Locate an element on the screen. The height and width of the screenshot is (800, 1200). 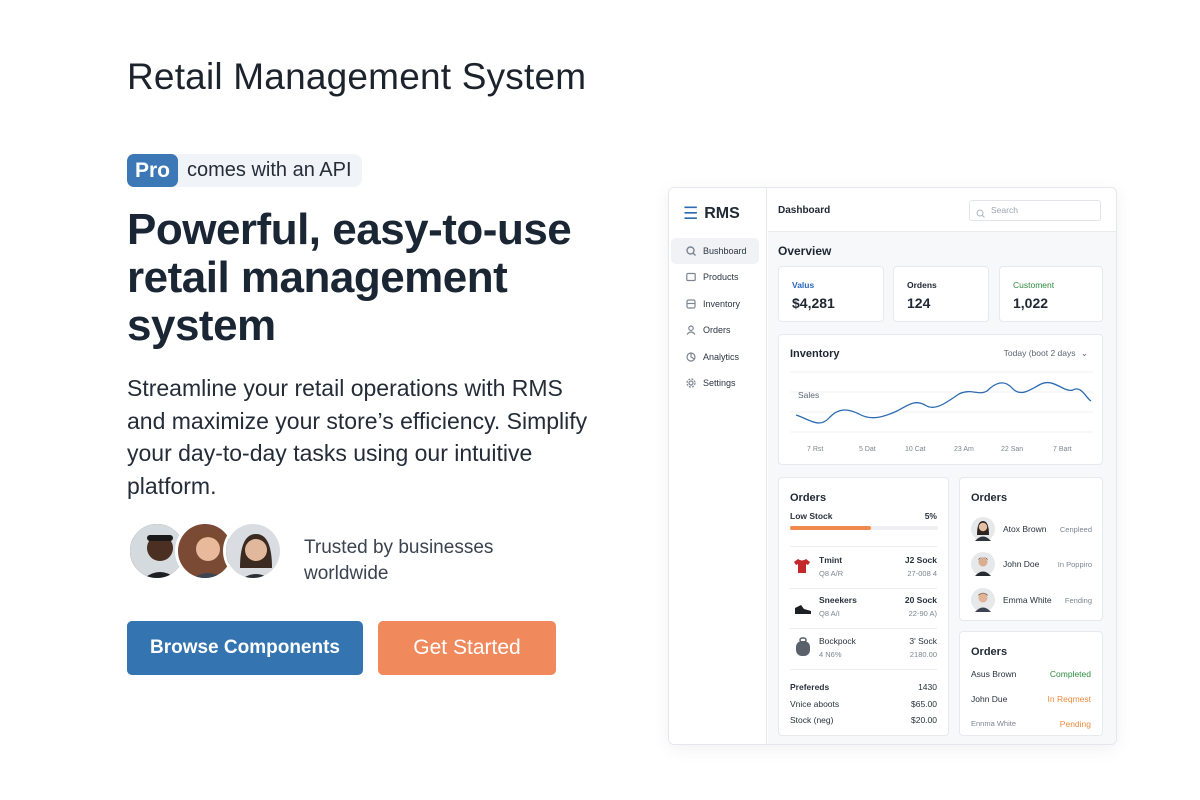
product-sub: Q8 A/I is located at coordinates (829, 613).